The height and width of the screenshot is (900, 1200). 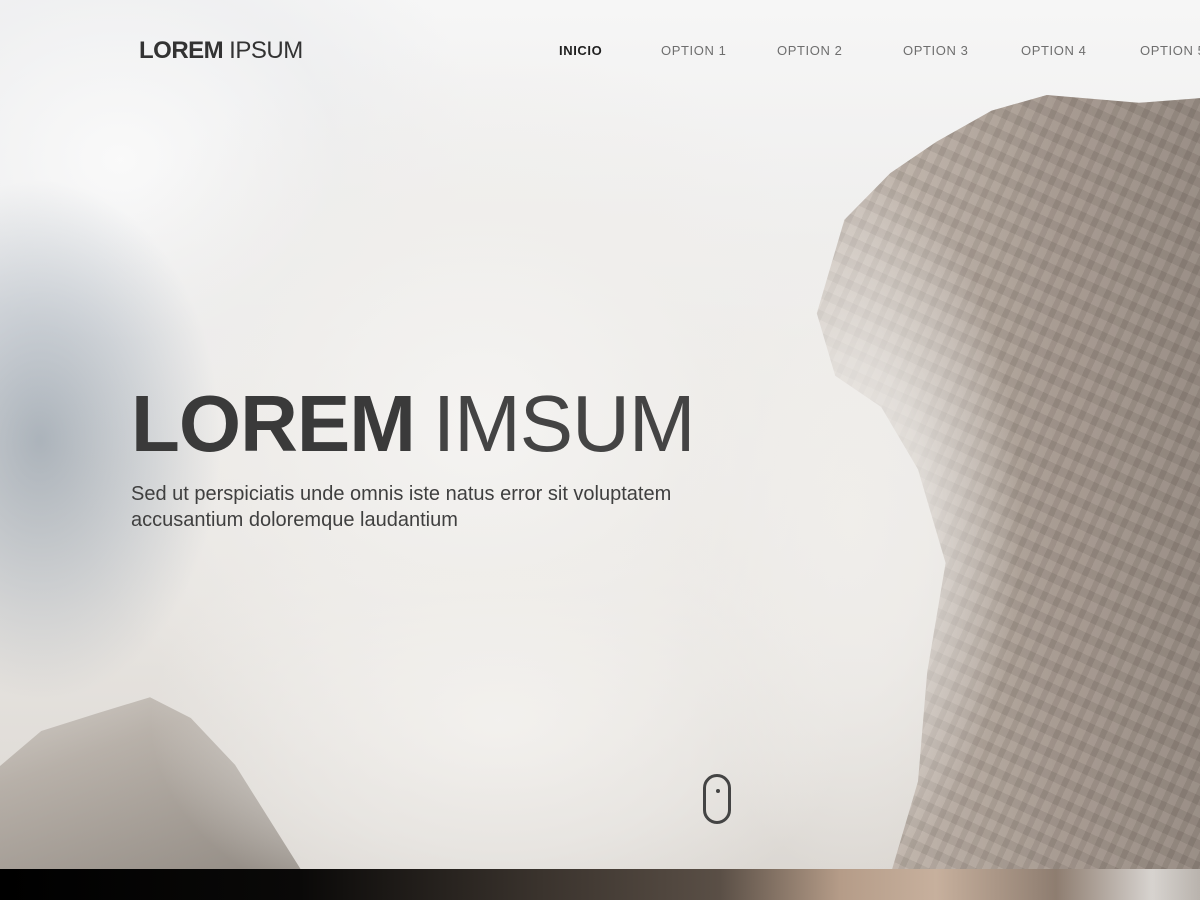 I want to click on nav-item-inicio: INICIO, so click(x=580, y=50).